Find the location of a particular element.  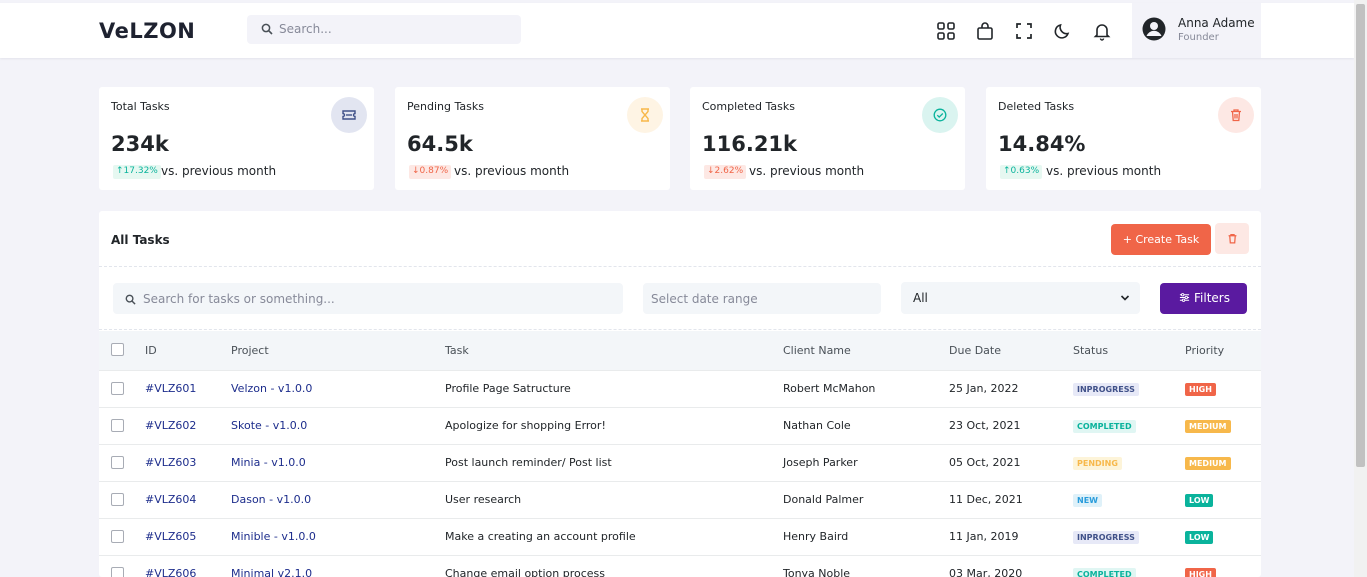

user-profile-menu: Anna Adame Founder is located at coordinates (1196, 30).